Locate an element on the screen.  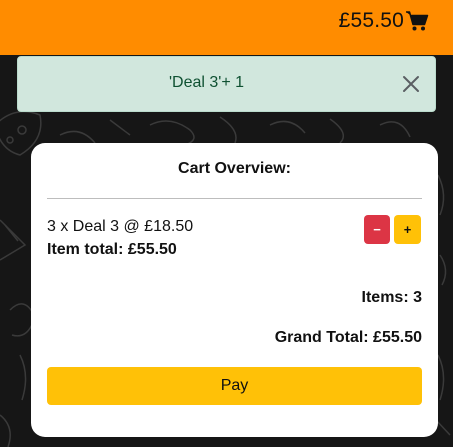
increase-quantity-button: + is located at coordinates (407, 229).